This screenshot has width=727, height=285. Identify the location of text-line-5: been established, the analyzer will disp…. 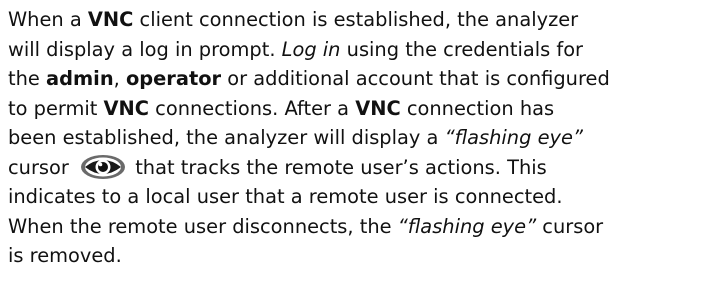
(365, 138).